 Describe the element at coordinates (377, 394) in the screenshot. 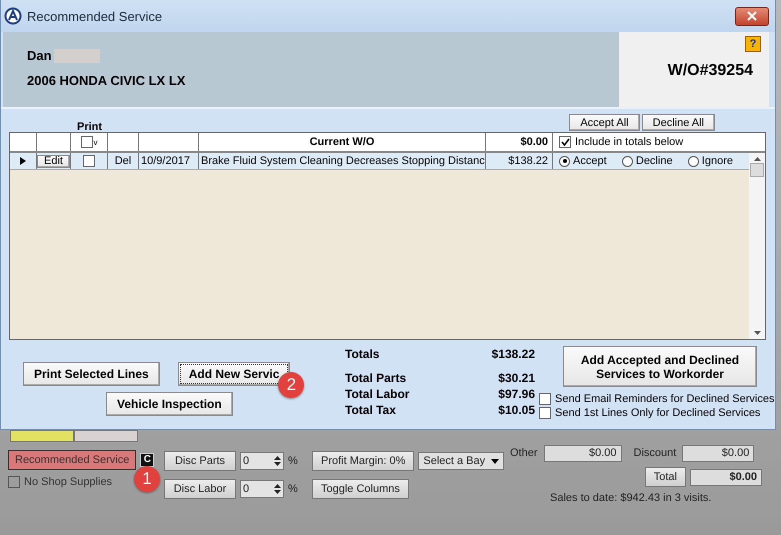

I see `totals-label: Total Labor` at that location.